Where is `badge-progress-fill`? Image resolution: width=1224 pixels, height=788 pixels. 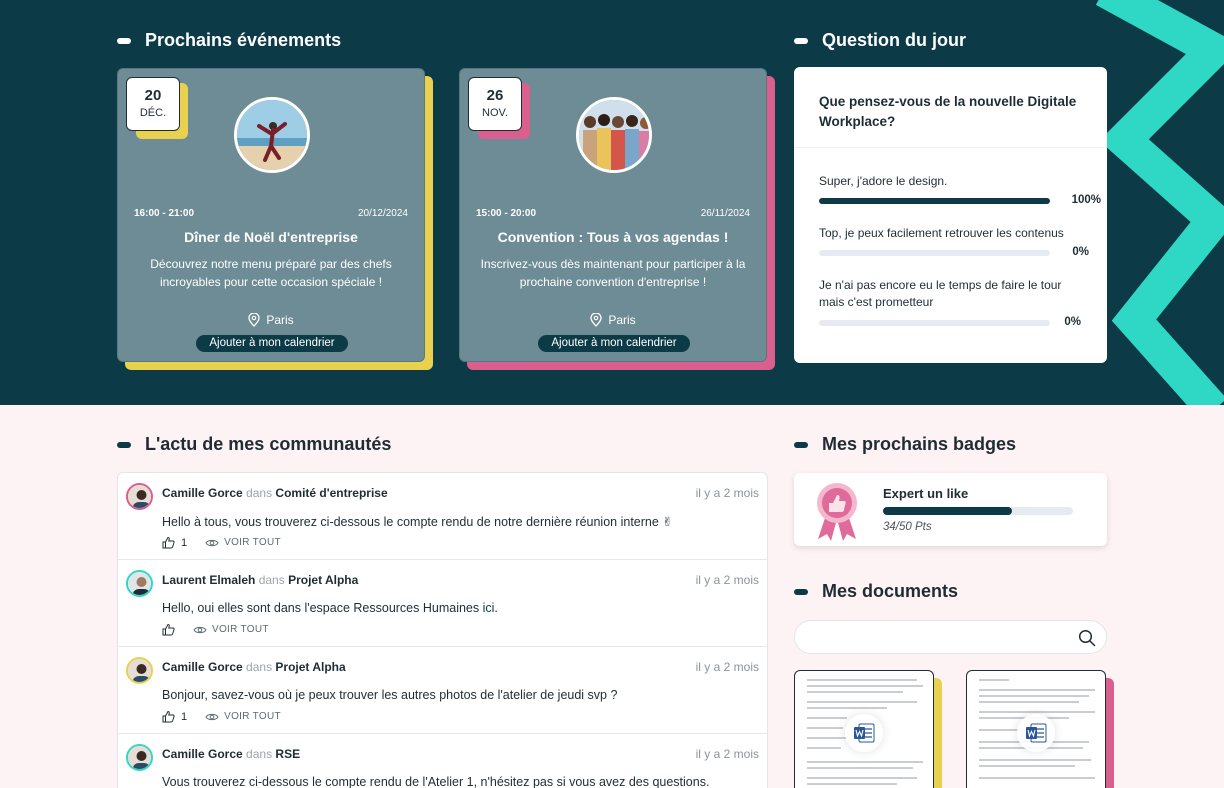 badge-progress-fill is located at coordinates (948, 511).